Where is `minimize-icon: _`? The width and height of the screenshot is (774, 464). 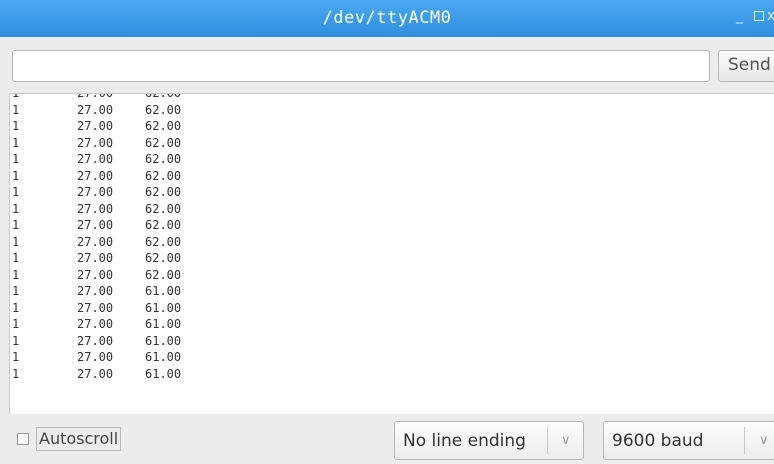 minimize-icon: _ is located at coordinates (739, 16).